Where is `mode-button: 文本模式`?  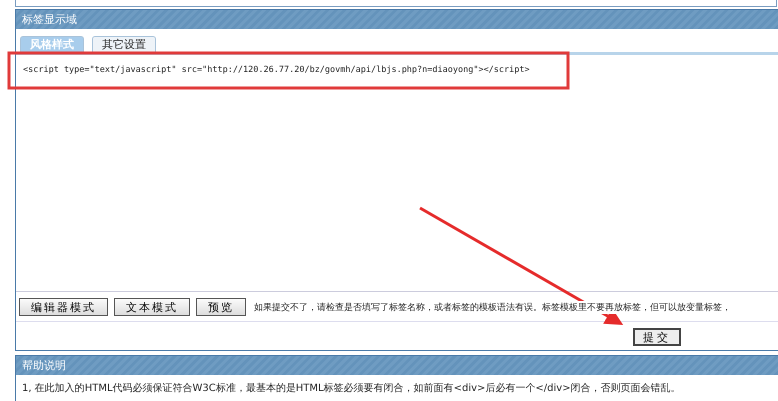
mode-button: 文本模式 is located at coordinates (152, 307).